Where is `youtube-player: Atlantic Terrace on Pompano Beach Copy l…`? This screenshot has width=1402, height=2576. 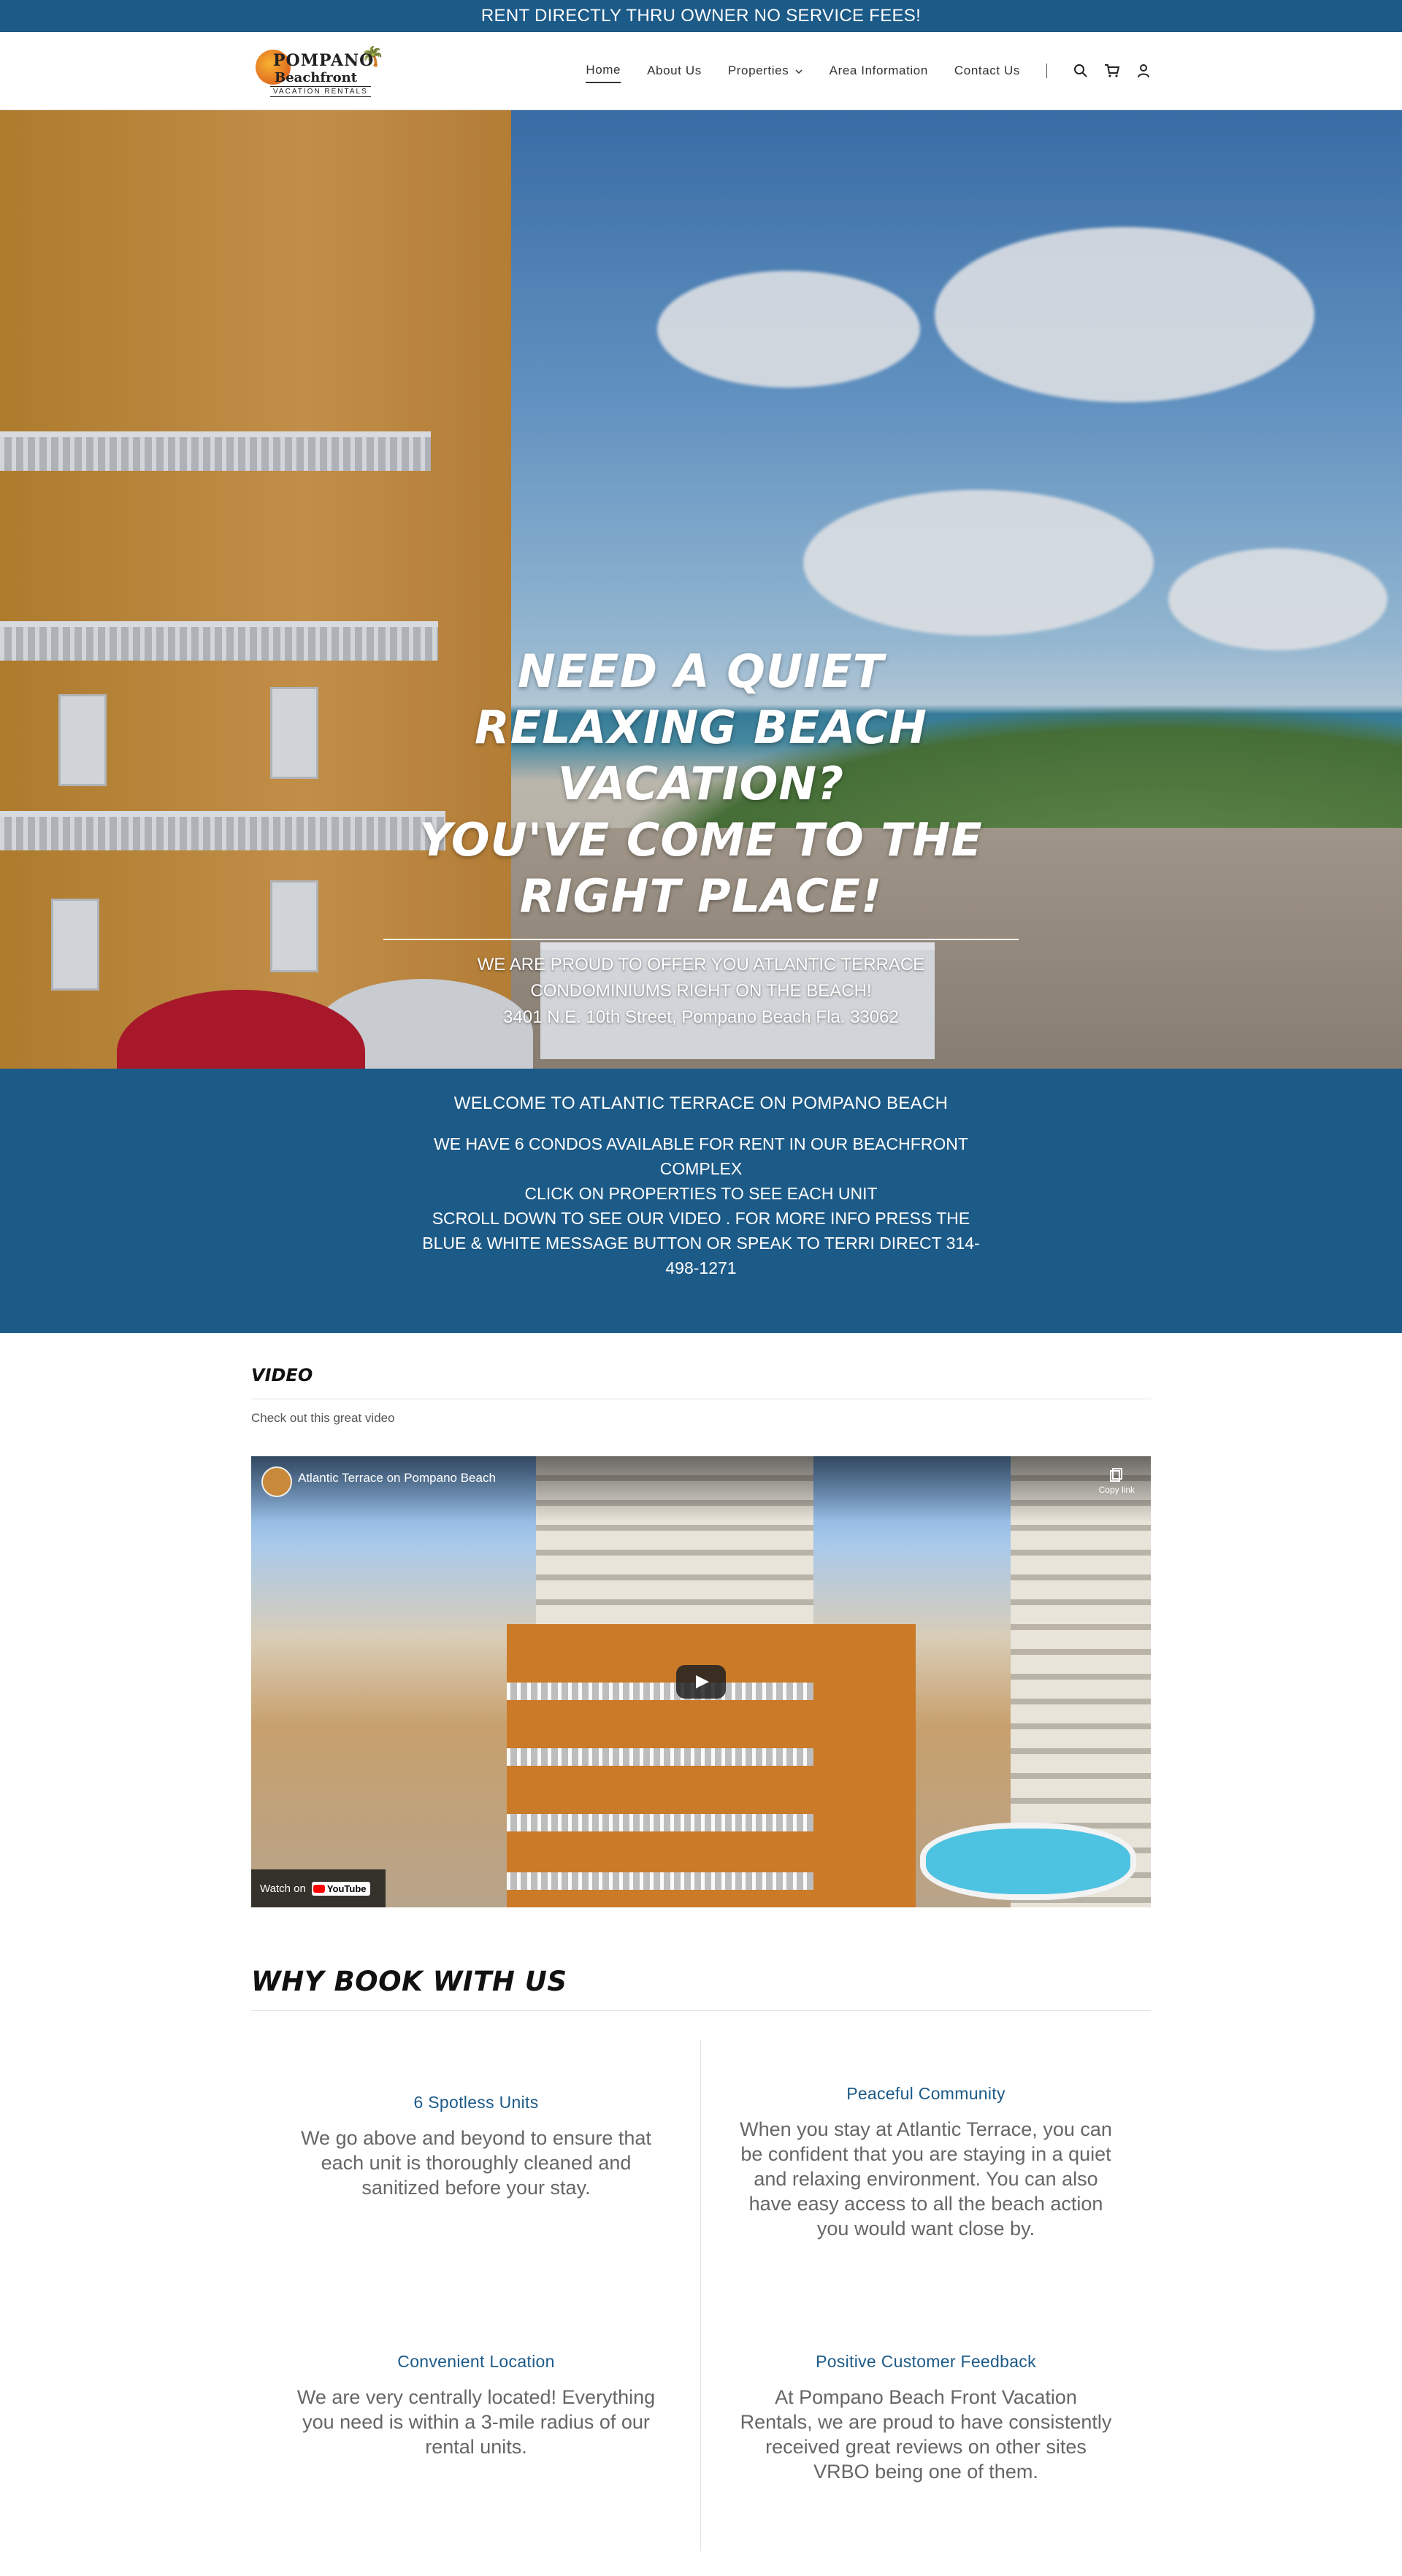 youtube-player: Atlantic Terrace on Pompano Beach Copy l… is located at coordinates (701, 1681).